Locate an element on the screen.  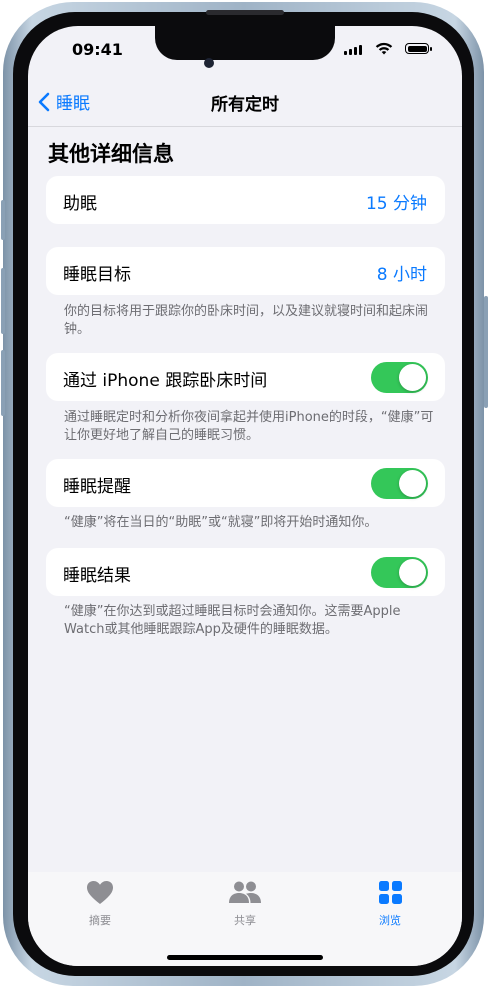
wifi-icon is located at coordinates (384, 48).